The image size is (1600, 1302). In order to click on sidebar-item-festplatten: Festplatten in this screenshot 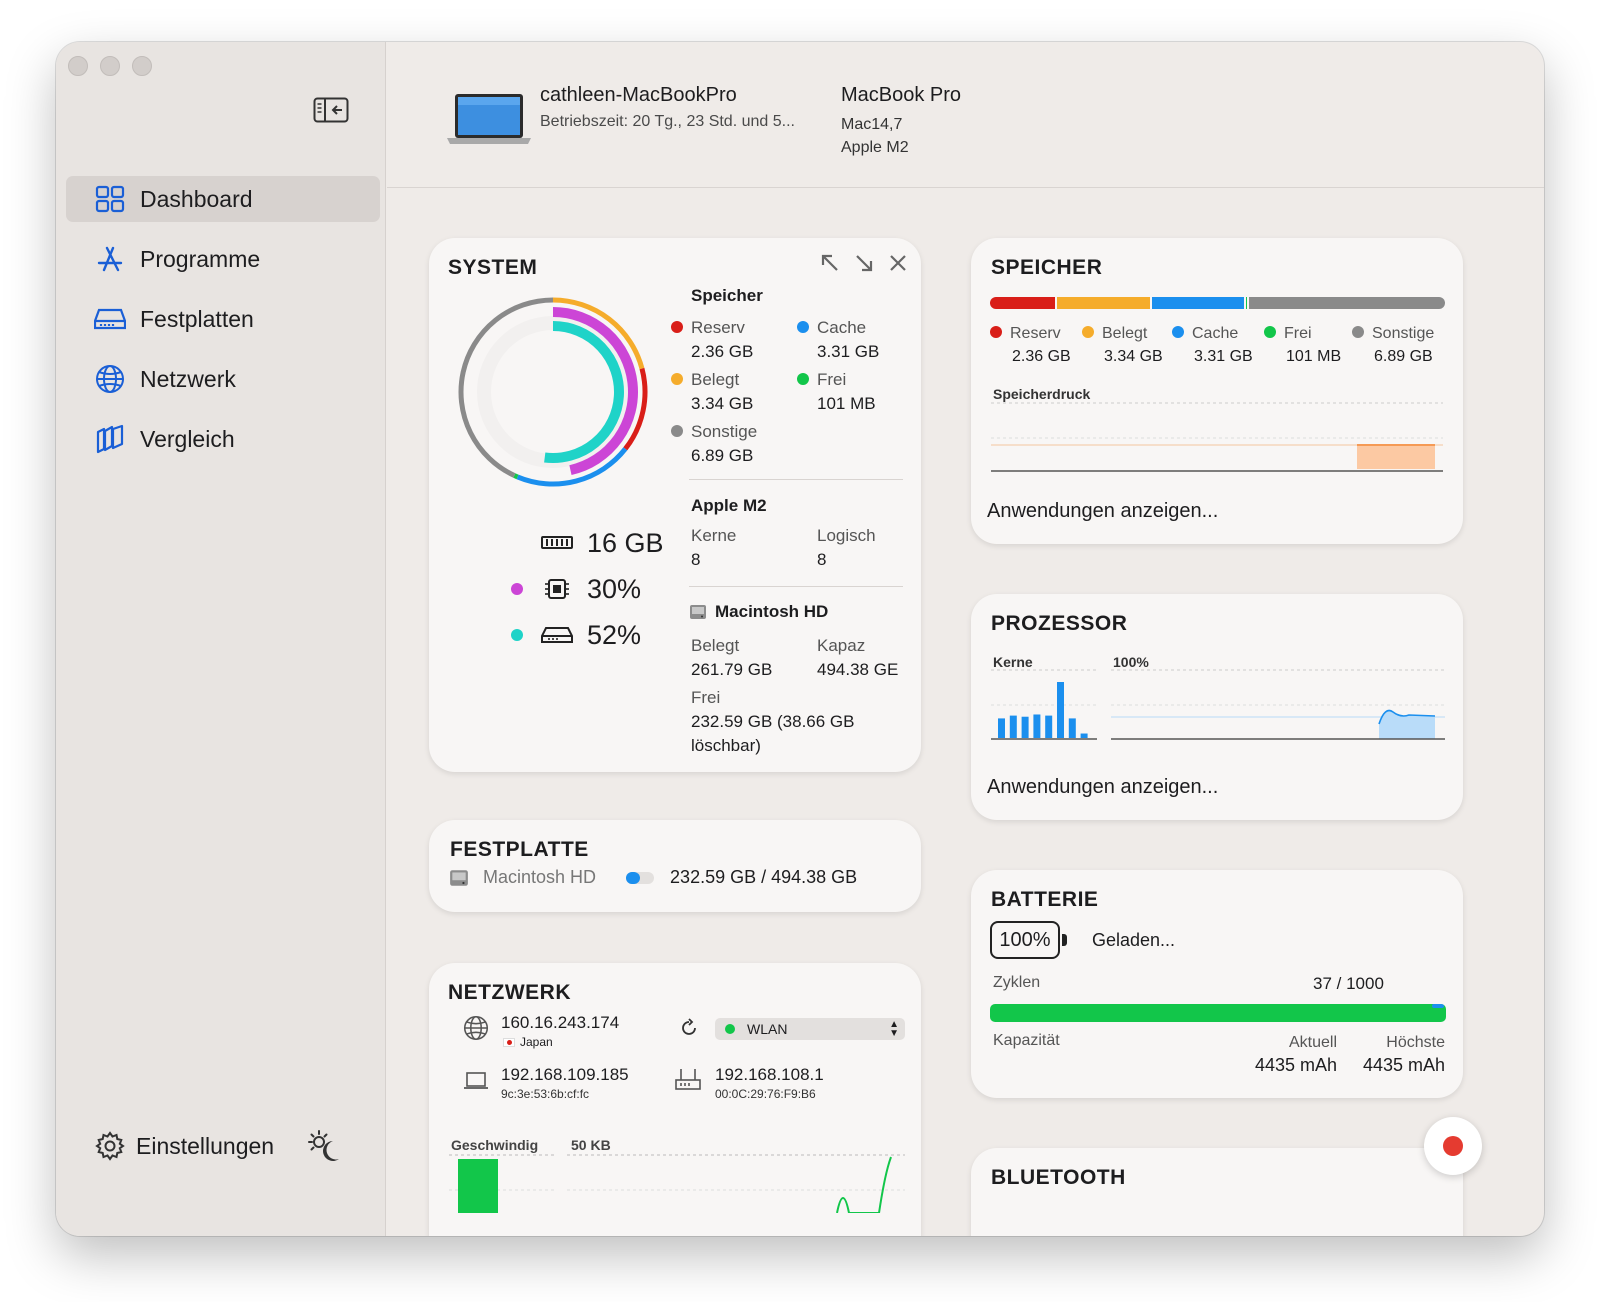, I will do `click(223, 319)`.